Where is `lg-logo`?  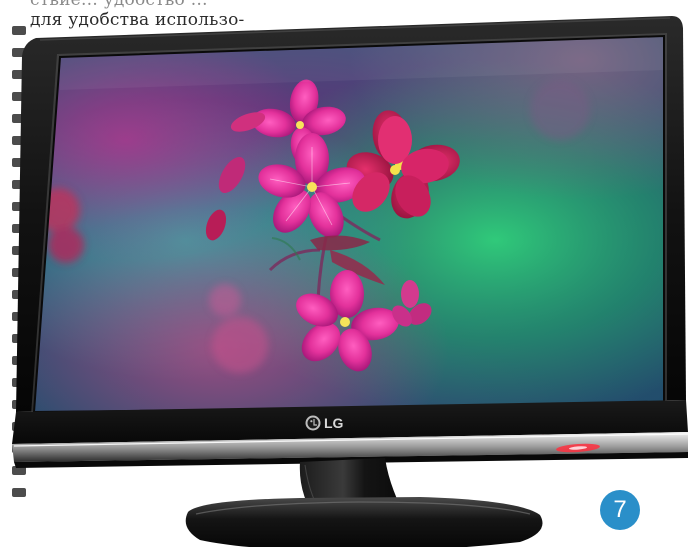 lg-logo is located at coordinates (313, 423).